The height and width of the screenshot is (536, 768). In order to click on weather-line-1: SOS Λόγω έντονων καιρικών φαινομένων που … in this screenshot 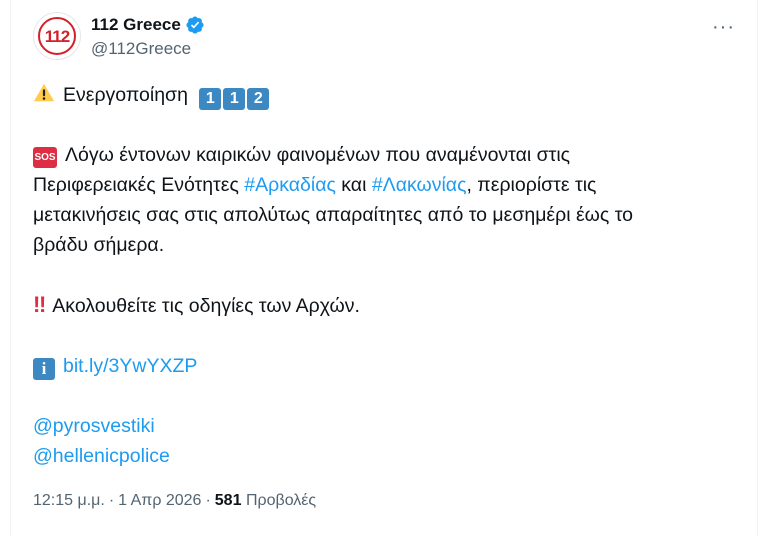, I will do `click(383, 155)`.